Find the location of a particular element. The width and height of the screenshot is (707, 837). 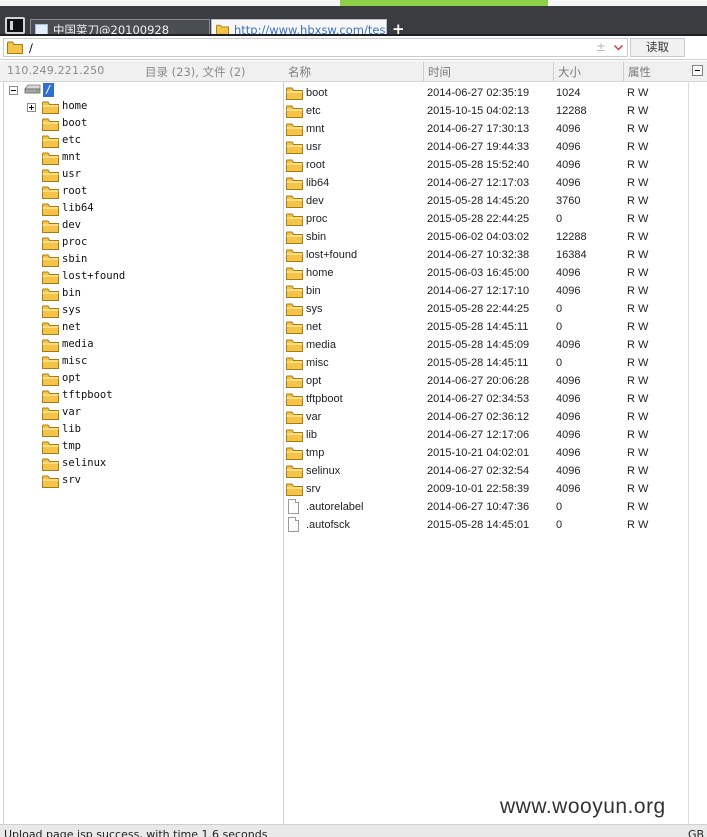

table-row: .autorelabel 2014-06-27 10:47:36 0 R W is located at coordinates (486, 507).